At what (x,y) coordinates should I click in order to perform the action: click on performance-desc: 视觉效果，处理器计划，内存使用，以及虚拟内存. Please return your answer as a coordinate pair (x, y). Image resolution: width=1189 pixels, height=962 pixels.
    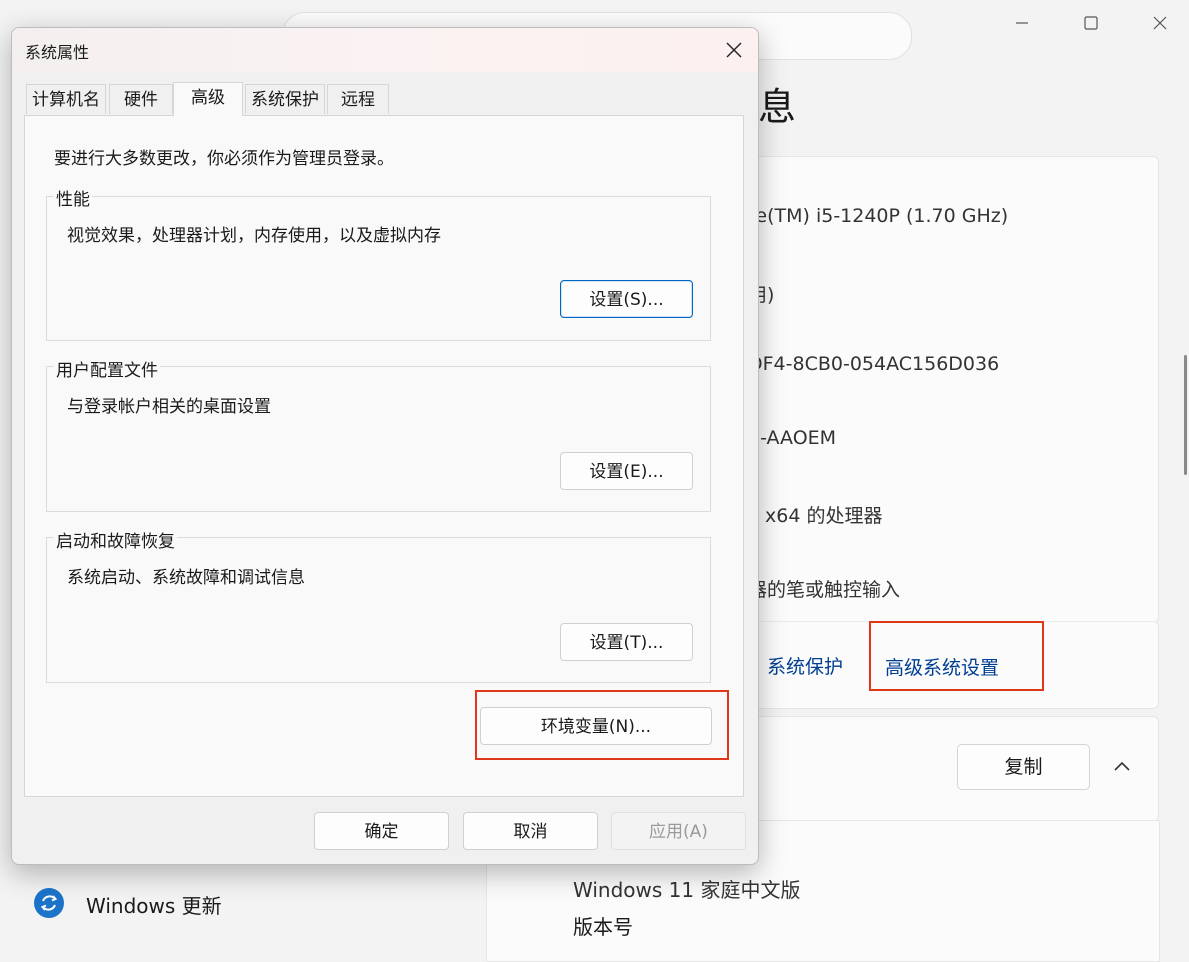
    Looking at the image, I should click on (254, 236).